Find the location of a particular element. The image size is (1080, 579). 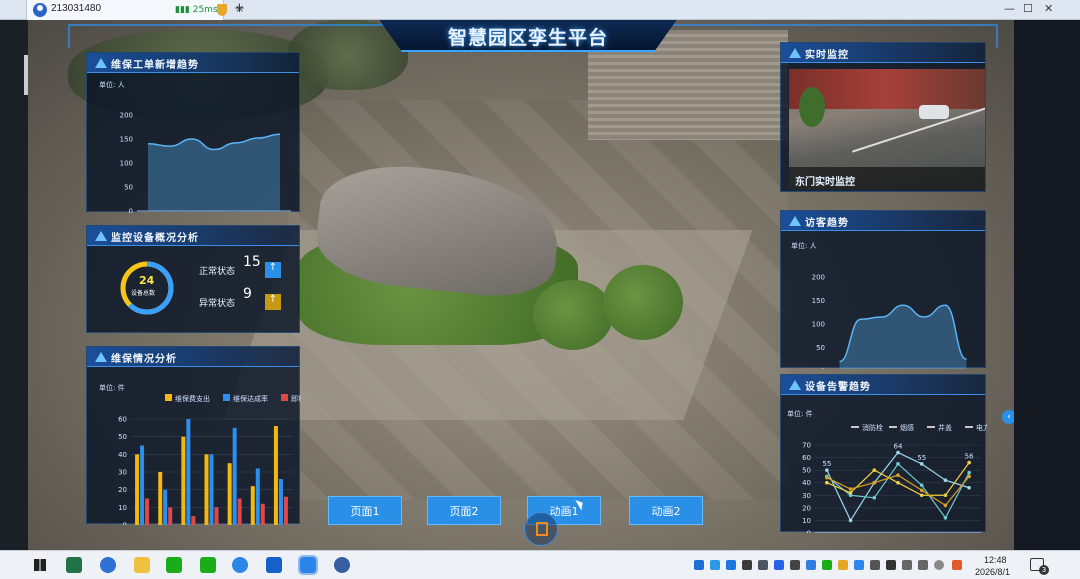

shield-icon is located at coordinates (222, 10).